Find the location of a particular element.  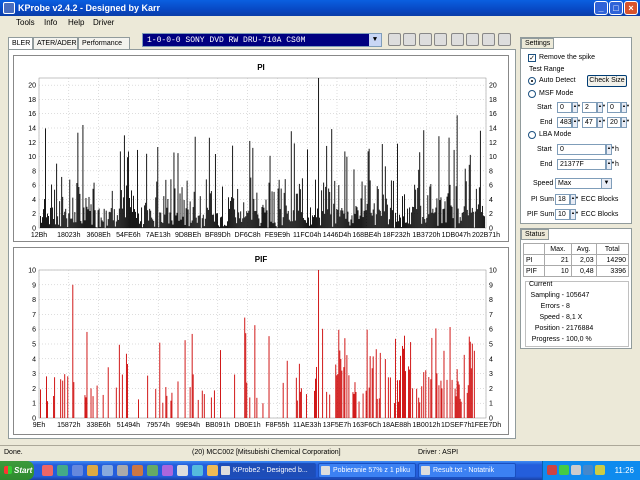

lba-start-label: Start is located at coordinates (544, 149).